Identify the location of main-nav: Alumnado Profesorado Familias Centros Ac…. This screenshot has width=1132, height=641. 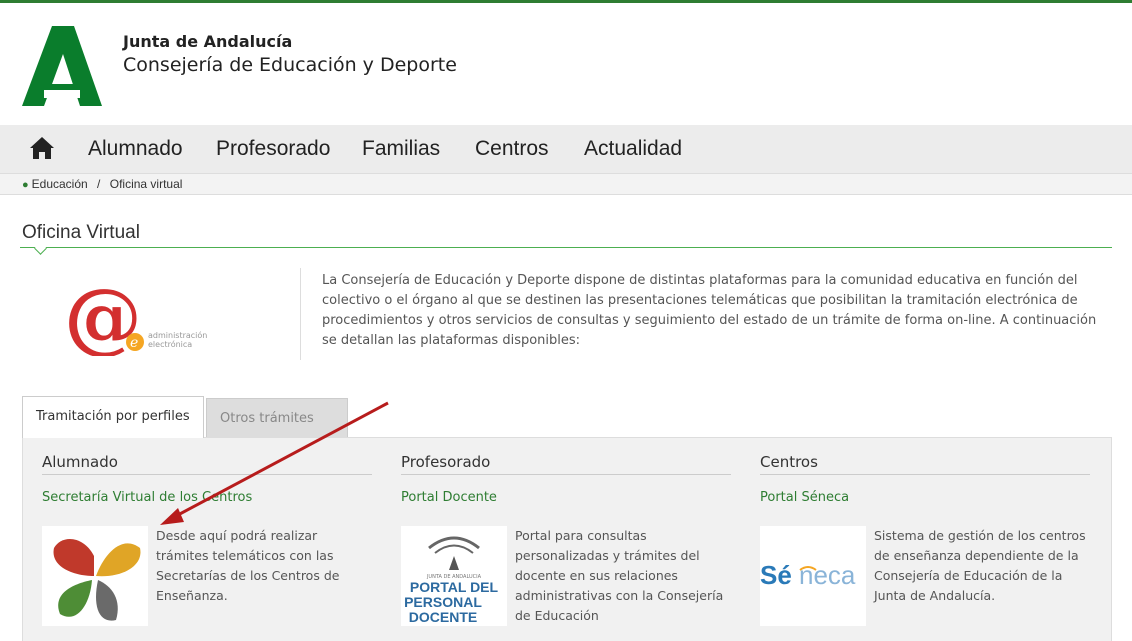
(566, 149).